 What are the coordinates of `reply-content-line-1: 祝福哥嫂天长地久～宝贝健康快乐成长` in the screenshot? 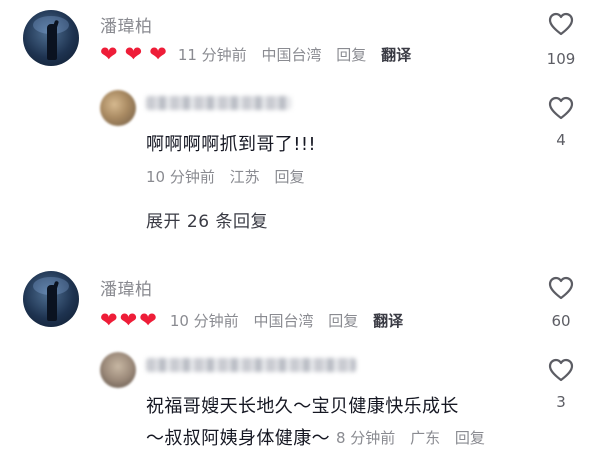 It's located at (302, 406).